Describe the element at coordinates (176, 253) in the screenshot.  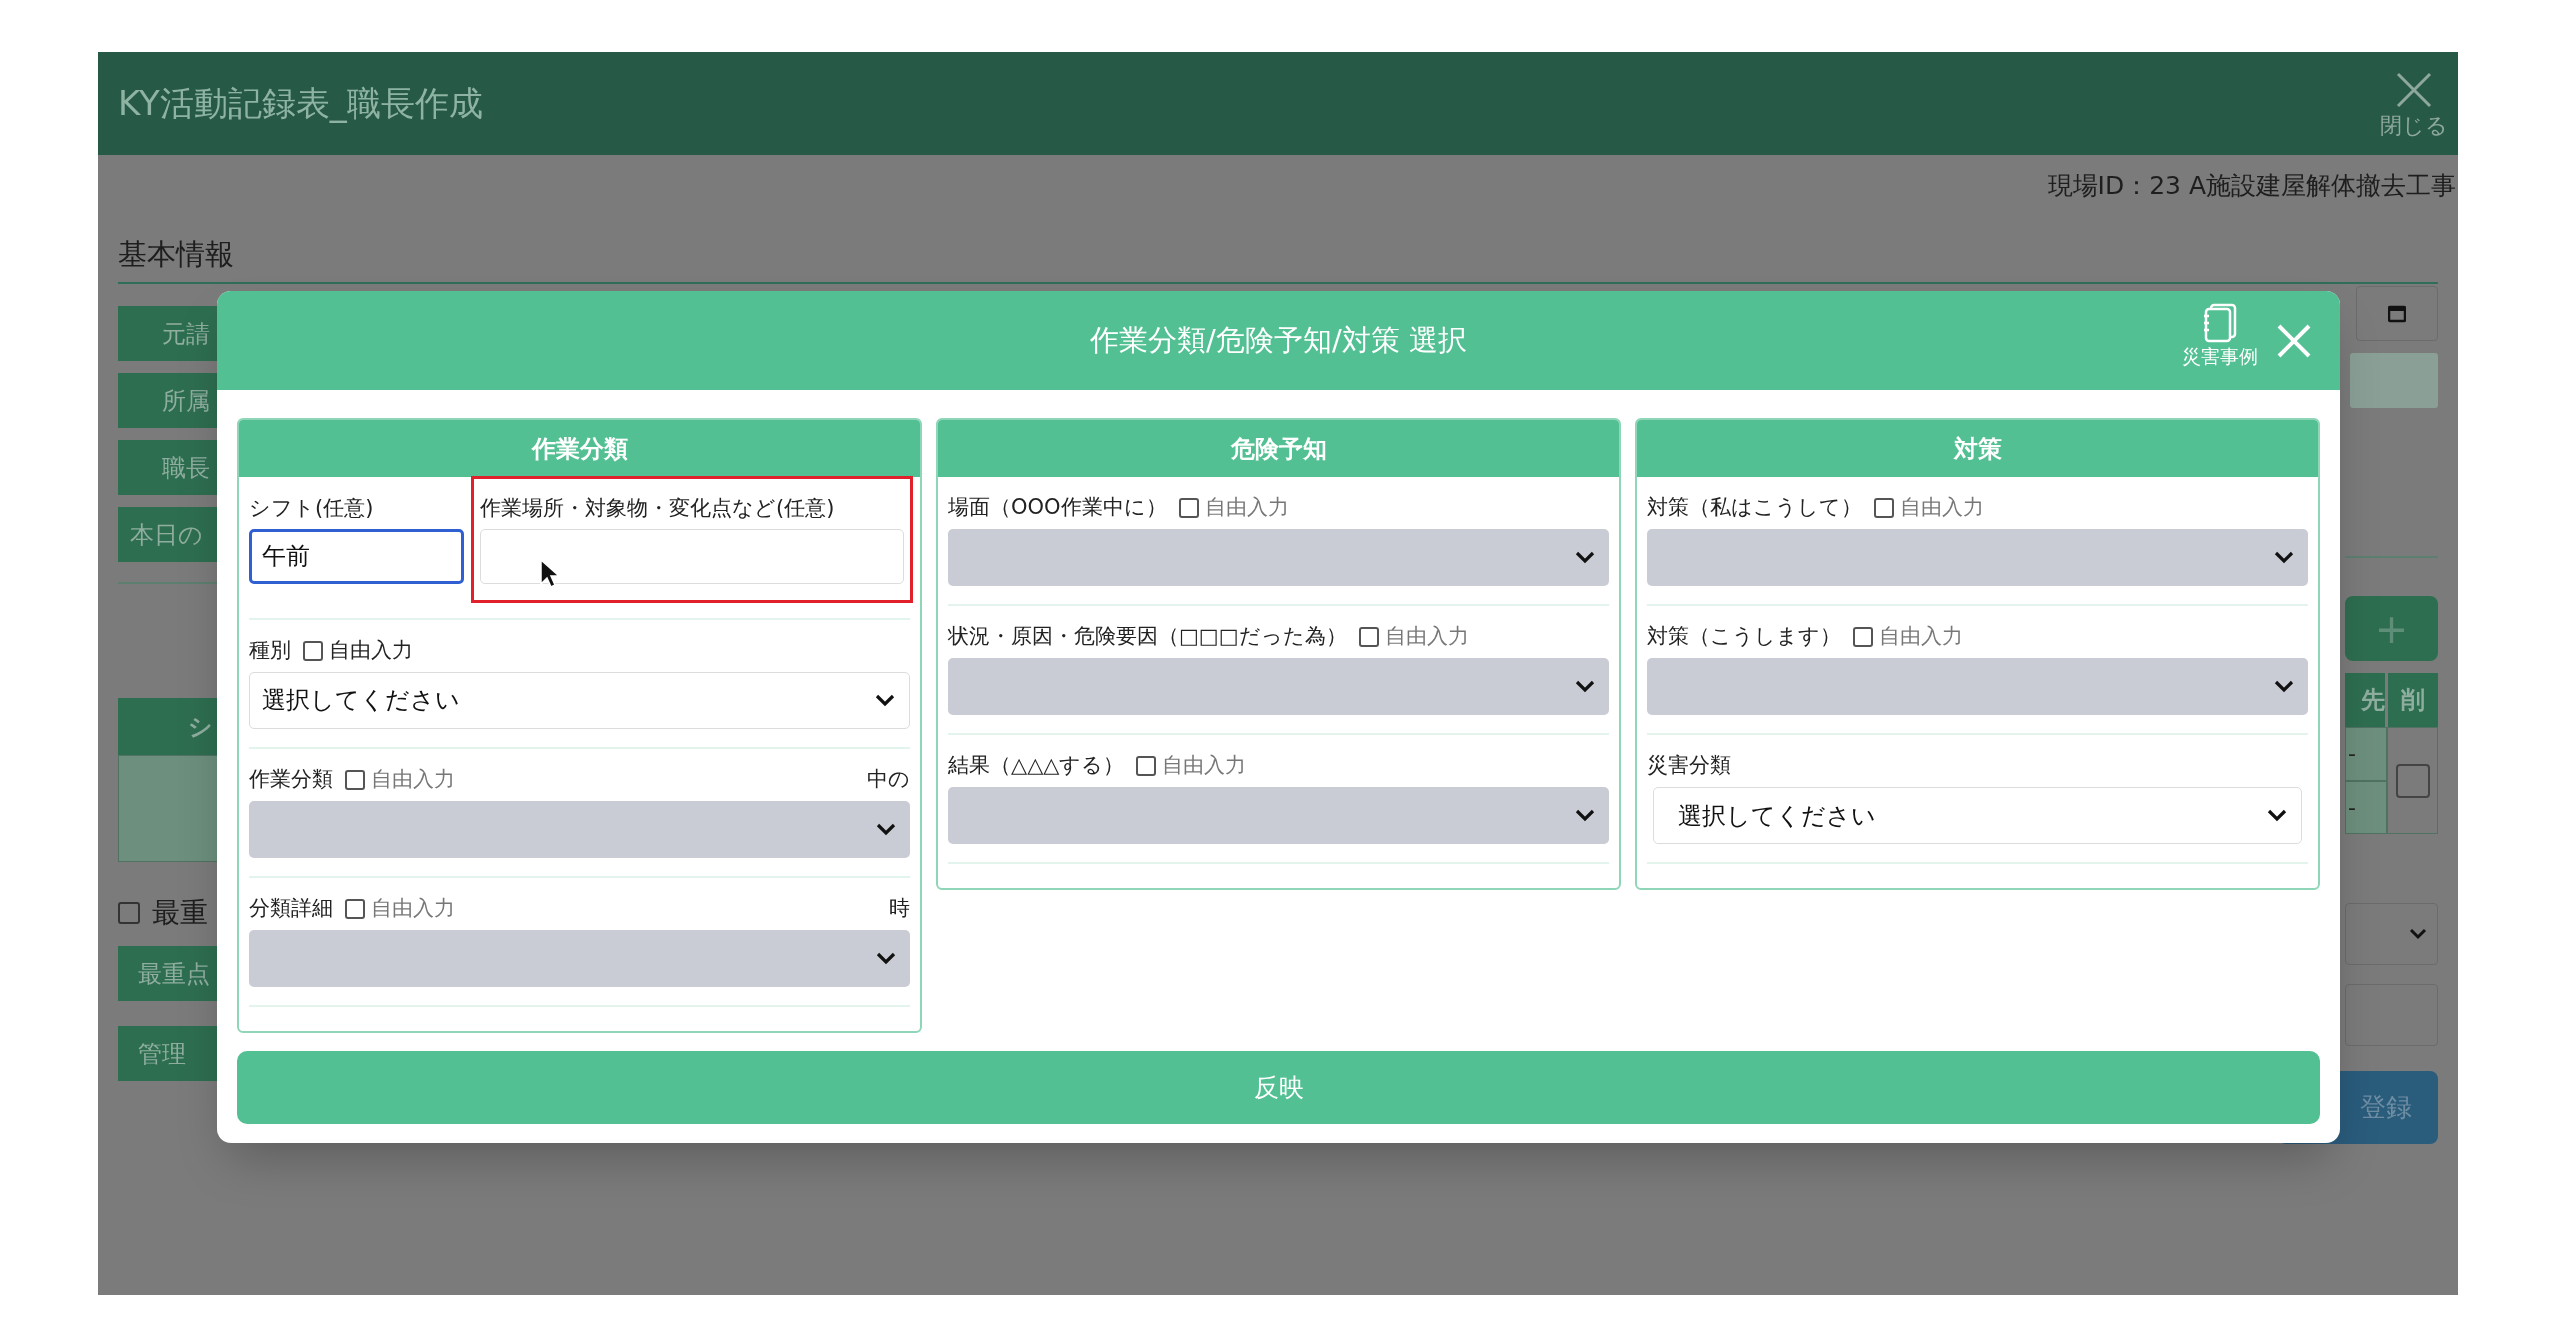
I see `section-title: 基本情報` at that location.